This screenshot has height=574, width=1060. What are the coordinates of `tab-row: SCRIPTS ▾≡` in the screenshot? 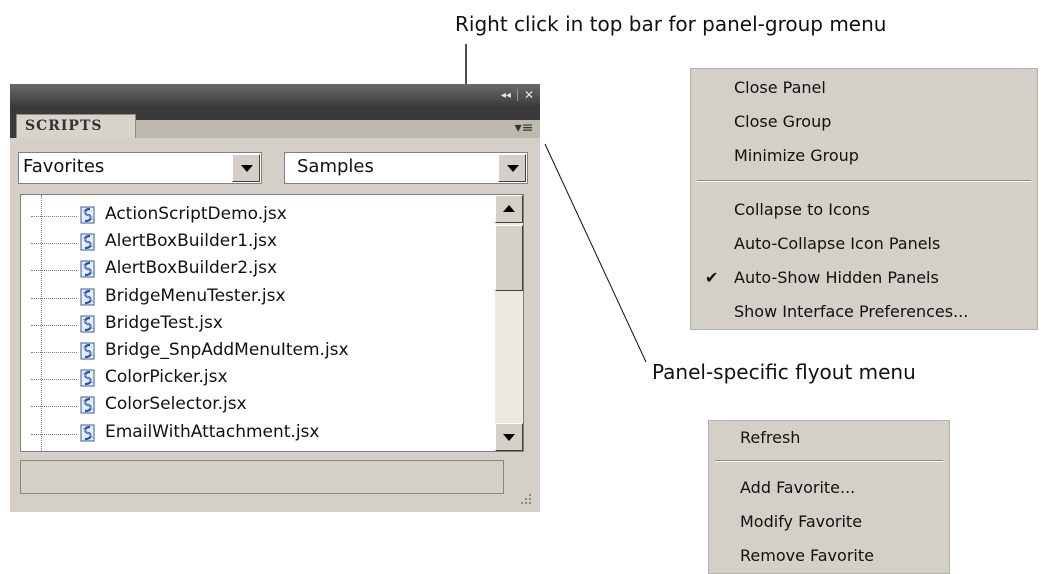 It's located at (275, 122).